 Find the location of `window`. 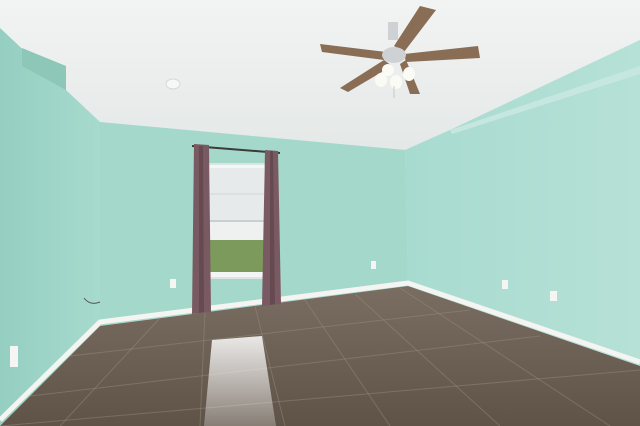

window is located at coordinates (237, 221).